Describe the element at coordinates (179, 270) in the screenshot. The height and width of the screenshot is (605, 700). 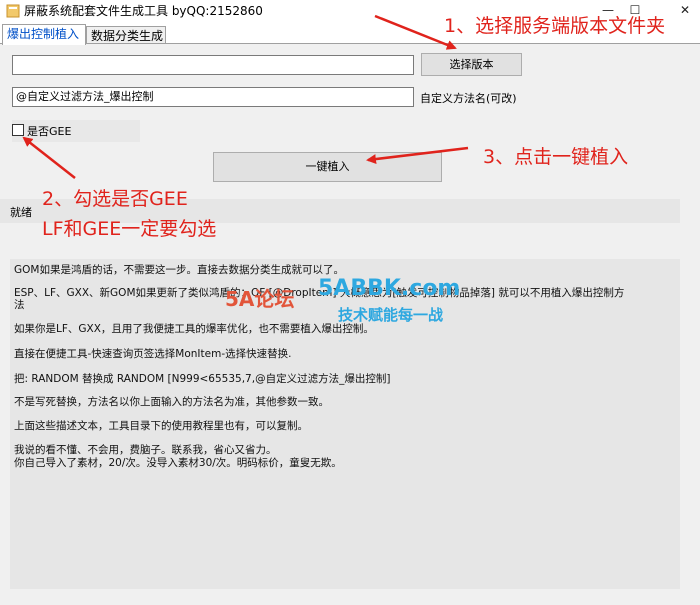
I see `info-line: GOM如果是鸿盾的话，不需要这一步。直接去数据分类生成就可以了。` at that location.